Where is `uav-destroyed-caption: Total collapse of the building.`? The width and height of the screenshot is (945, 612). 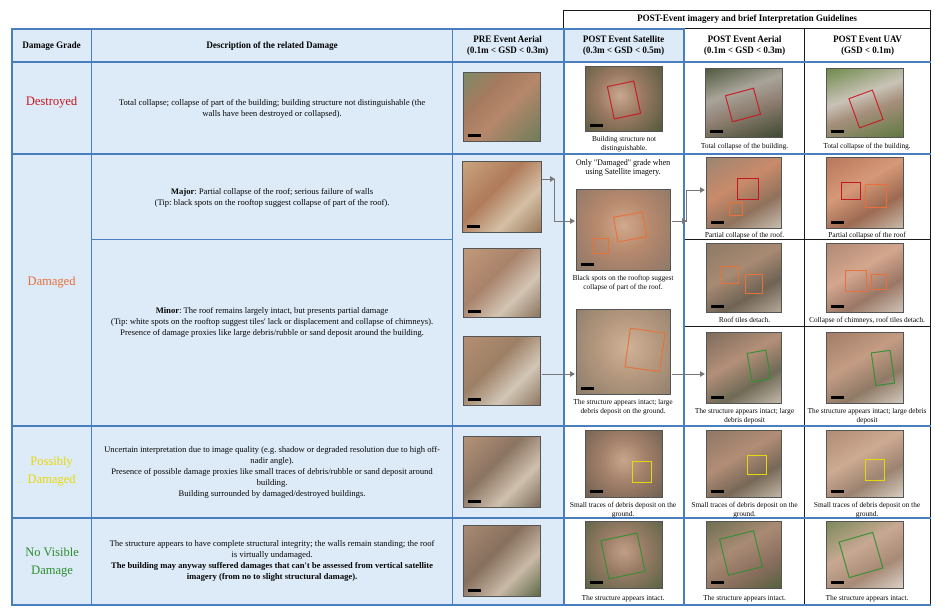
uav-destroyed-caption: Total collapse of the building. is located at coordinates (867, 145).